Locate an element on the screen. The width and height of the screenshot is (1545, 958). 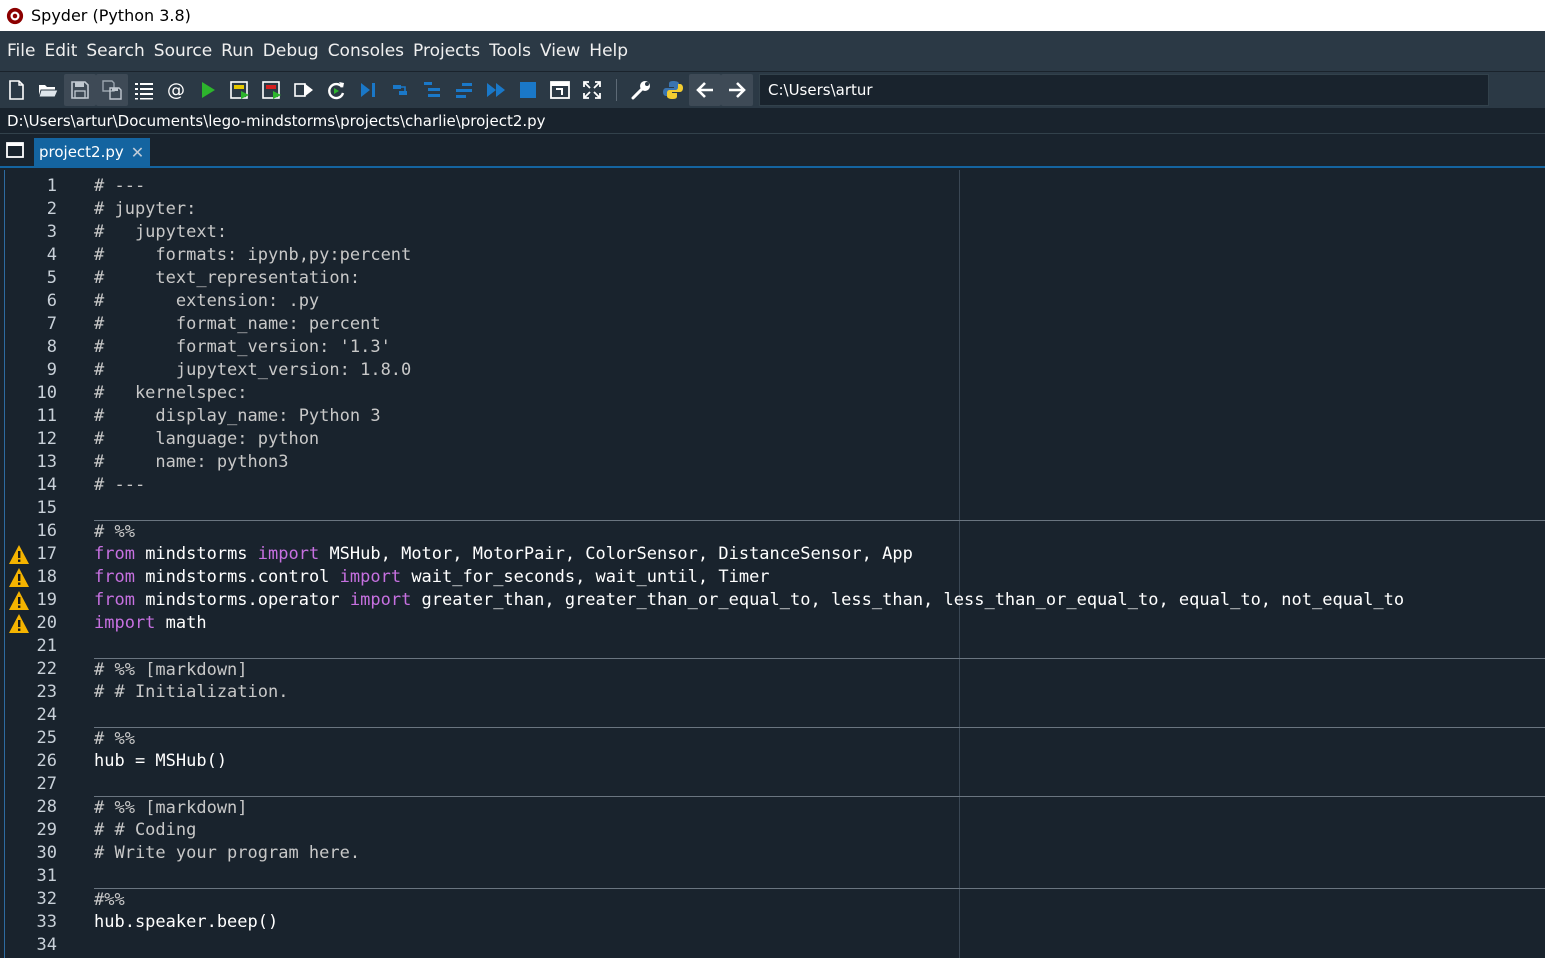
rerun-button is located at coordinates (336, 90).